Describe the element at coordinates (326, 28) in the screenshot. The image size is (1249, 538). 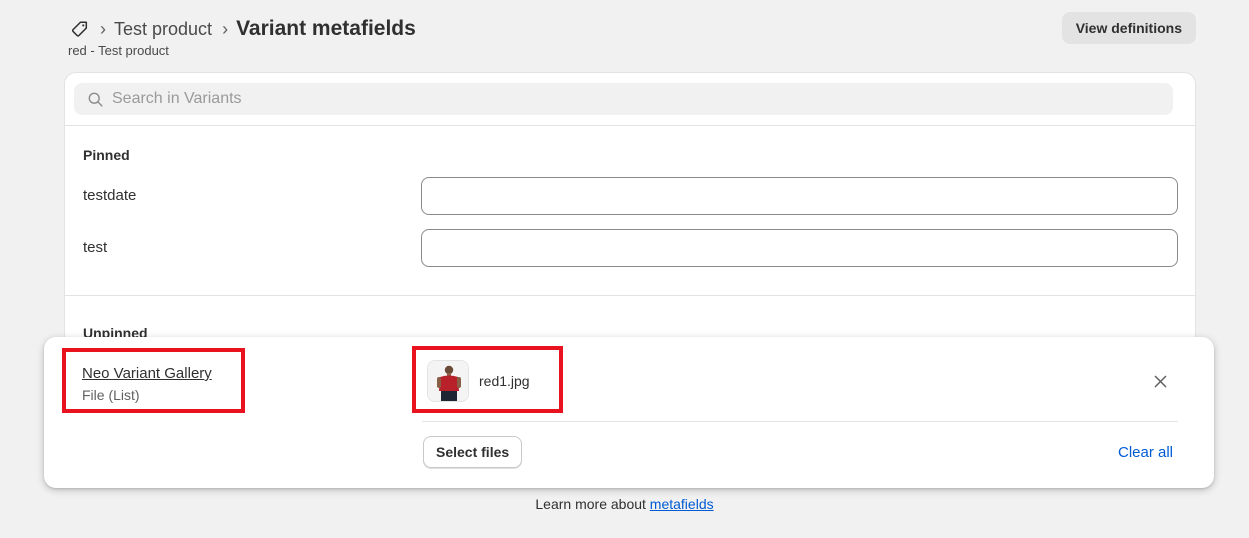
I see `page-title: Variant metafields` at that location.